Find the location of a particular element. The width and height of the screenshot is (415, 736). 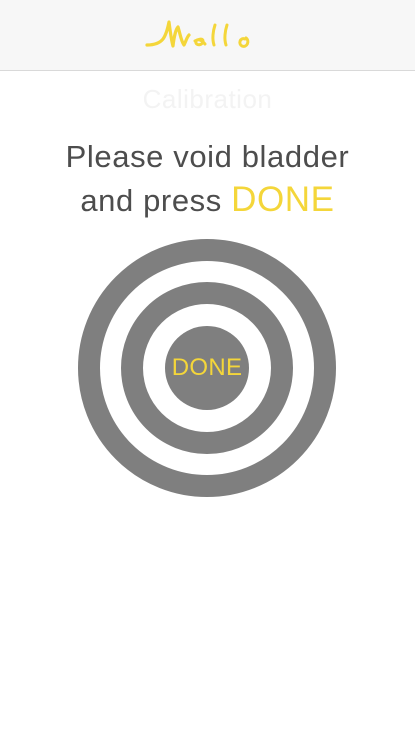

mello-logo-icon is located at coordinates (197, 34).